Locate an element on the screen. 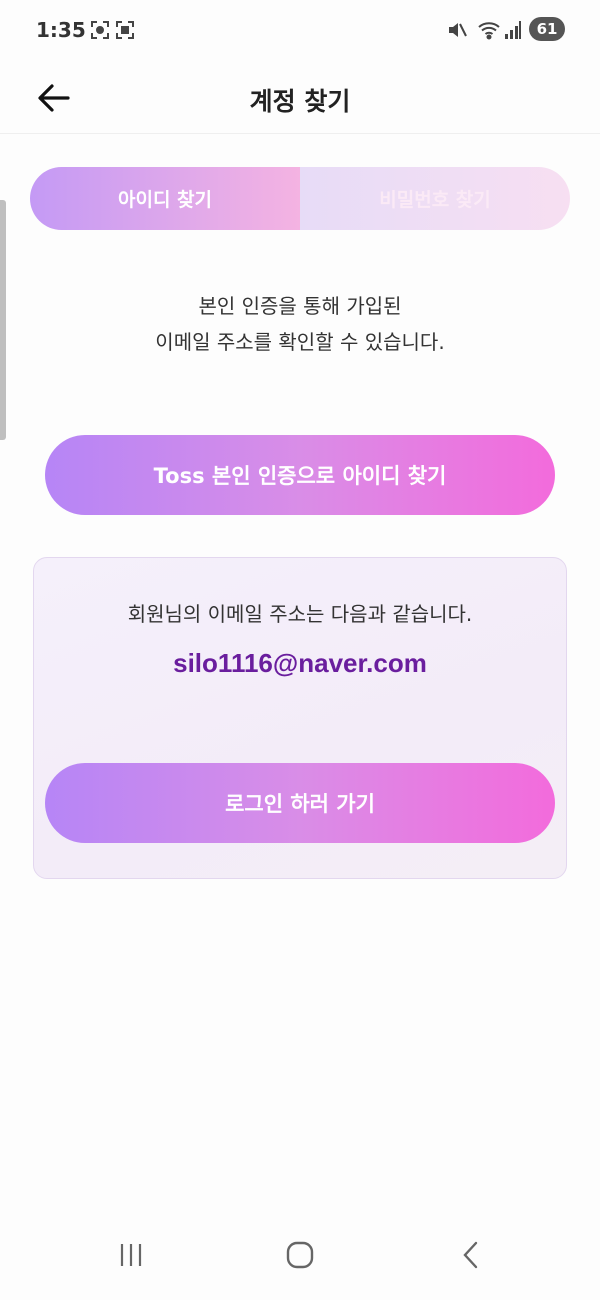  home-icon is located at coordinates (300, 1255).